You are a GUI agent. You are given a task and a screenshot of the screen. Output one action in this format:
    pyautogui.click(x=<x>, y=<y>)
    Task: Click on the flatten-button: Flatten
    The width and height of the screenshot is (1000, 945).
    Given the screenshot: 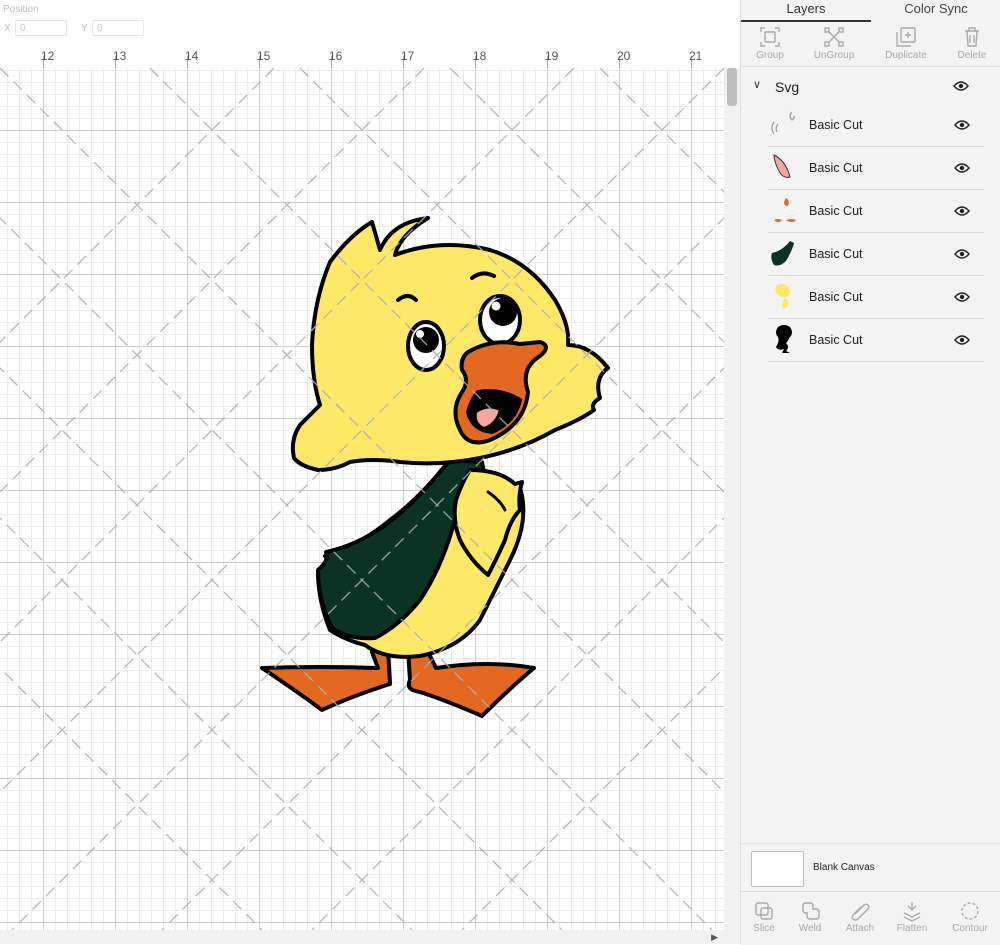 What is the action you would take?
    pyautogui.click(x=912, y=917)
    